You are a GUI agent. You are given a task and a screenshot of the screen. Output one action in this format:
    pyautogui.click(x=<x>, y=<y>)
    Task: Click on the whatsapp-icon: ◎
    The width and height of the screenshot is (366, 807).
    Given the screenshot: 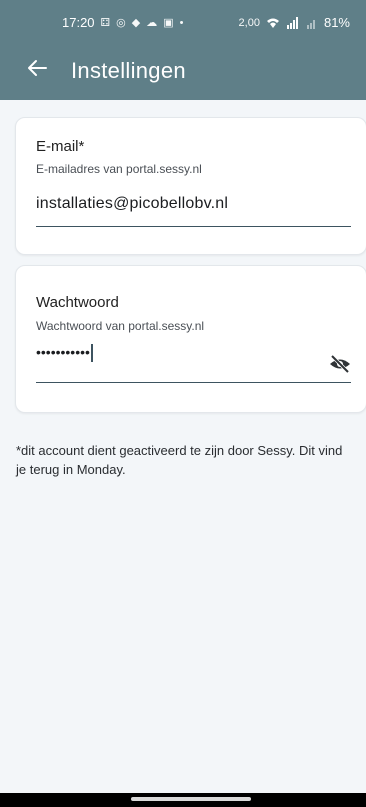 What is the action you would take?
    pyautogui.click(x=121, y=23)
    